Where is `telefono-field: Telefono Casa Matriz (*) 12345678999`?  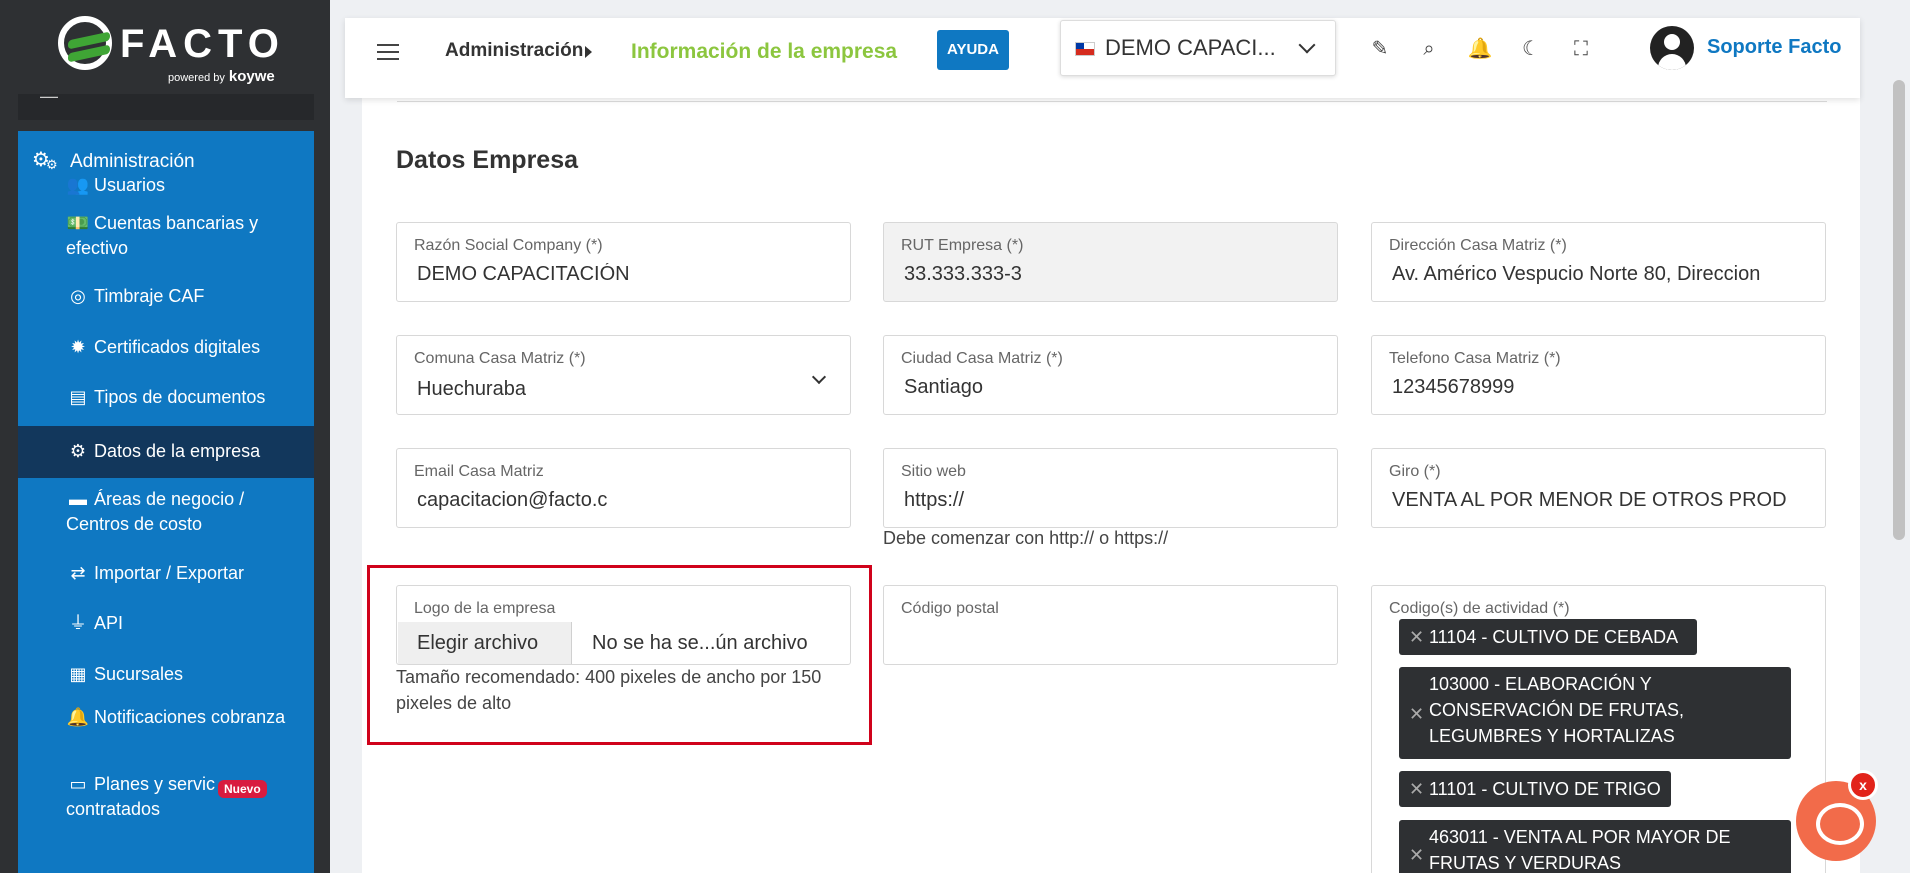 telefono-field: Telefono Casa Matriz (*) 12345678999 is located at coordinates (1598, 375).